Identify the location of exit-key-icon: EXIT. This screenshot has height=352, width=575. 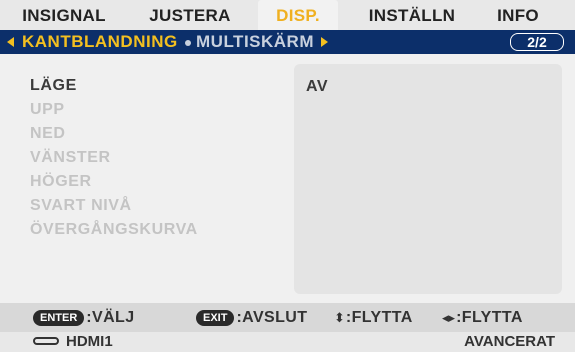
(215, 317).